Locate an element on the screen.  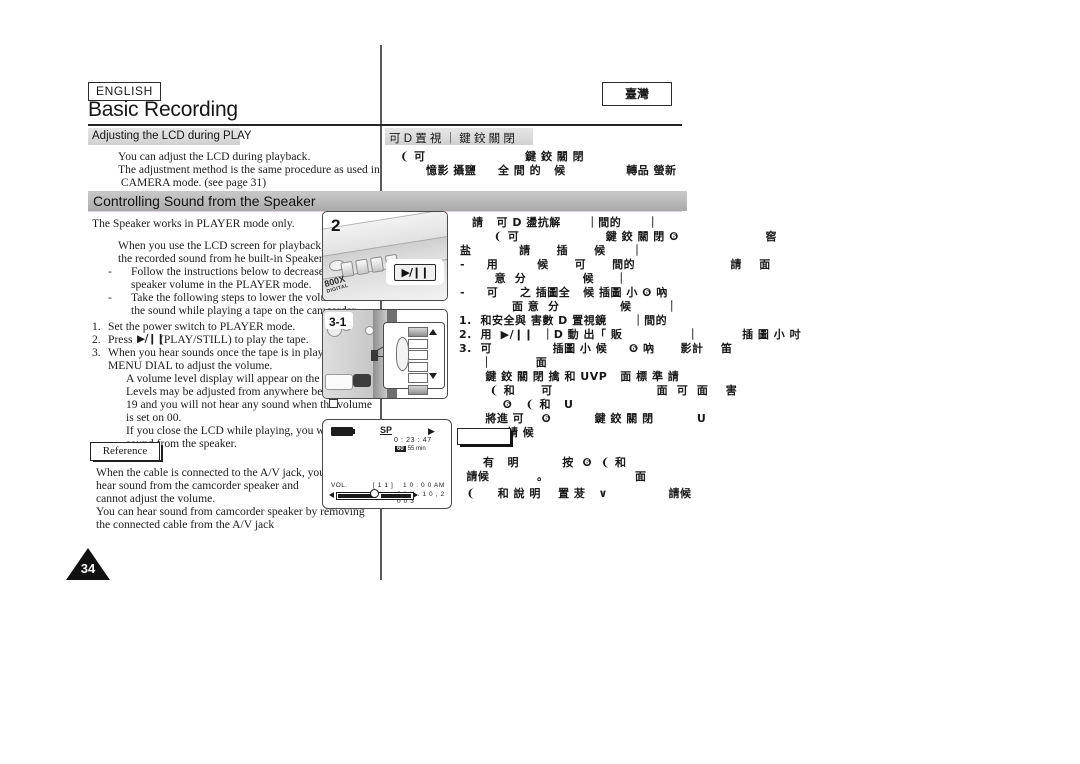
volume-label: VOL. is located at coordinates (339, 485).